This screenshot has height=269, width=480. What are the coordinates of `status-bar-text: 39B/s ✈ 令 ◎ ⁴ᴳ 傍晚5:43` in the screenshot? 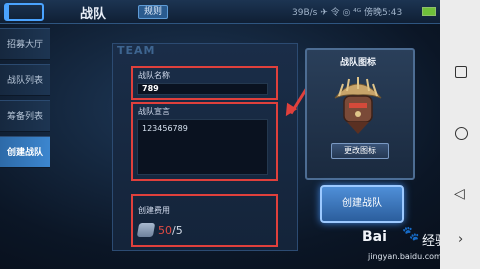 It's located at (347, 13).